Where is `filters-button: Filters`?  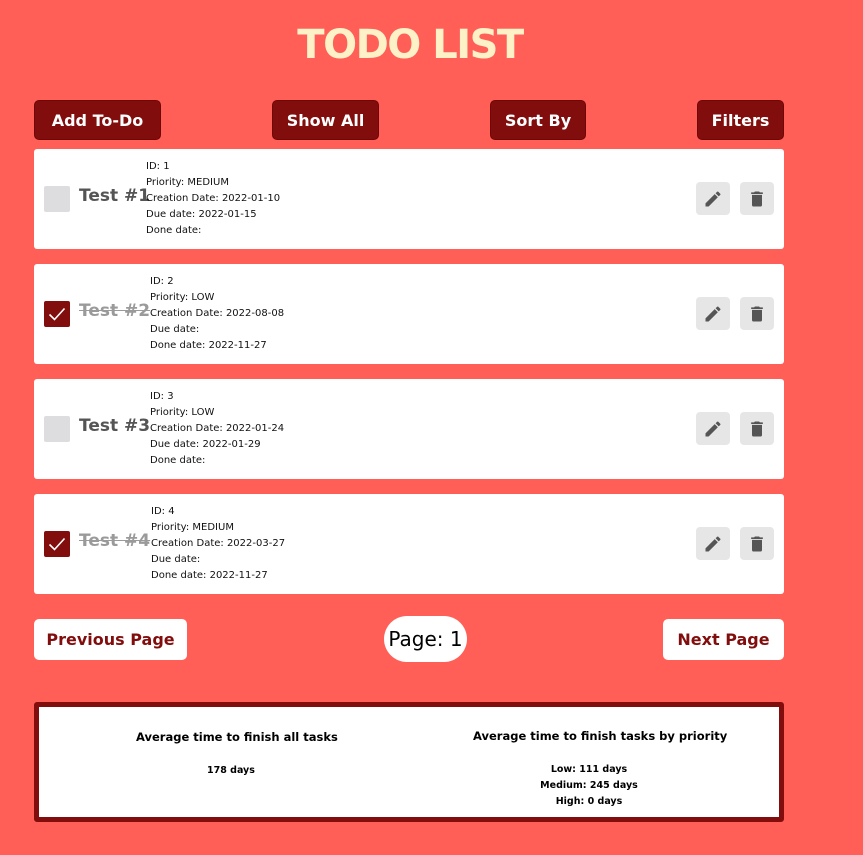 filters-button: Filters is located at coordinates (740, 120).